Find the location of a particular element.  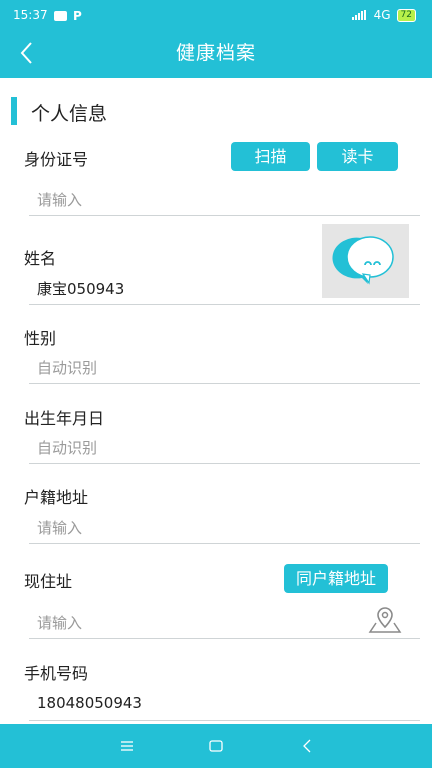

section-accent-bar is located at coordinates (14, 111).